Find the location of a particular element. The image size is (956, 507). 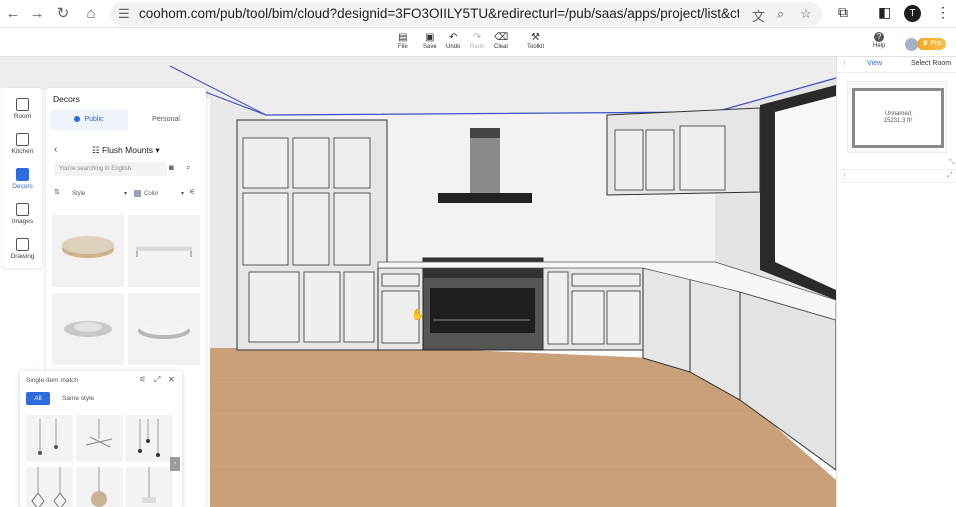

pro-badge: ♛ Pro is located at coordinates (932, 44).